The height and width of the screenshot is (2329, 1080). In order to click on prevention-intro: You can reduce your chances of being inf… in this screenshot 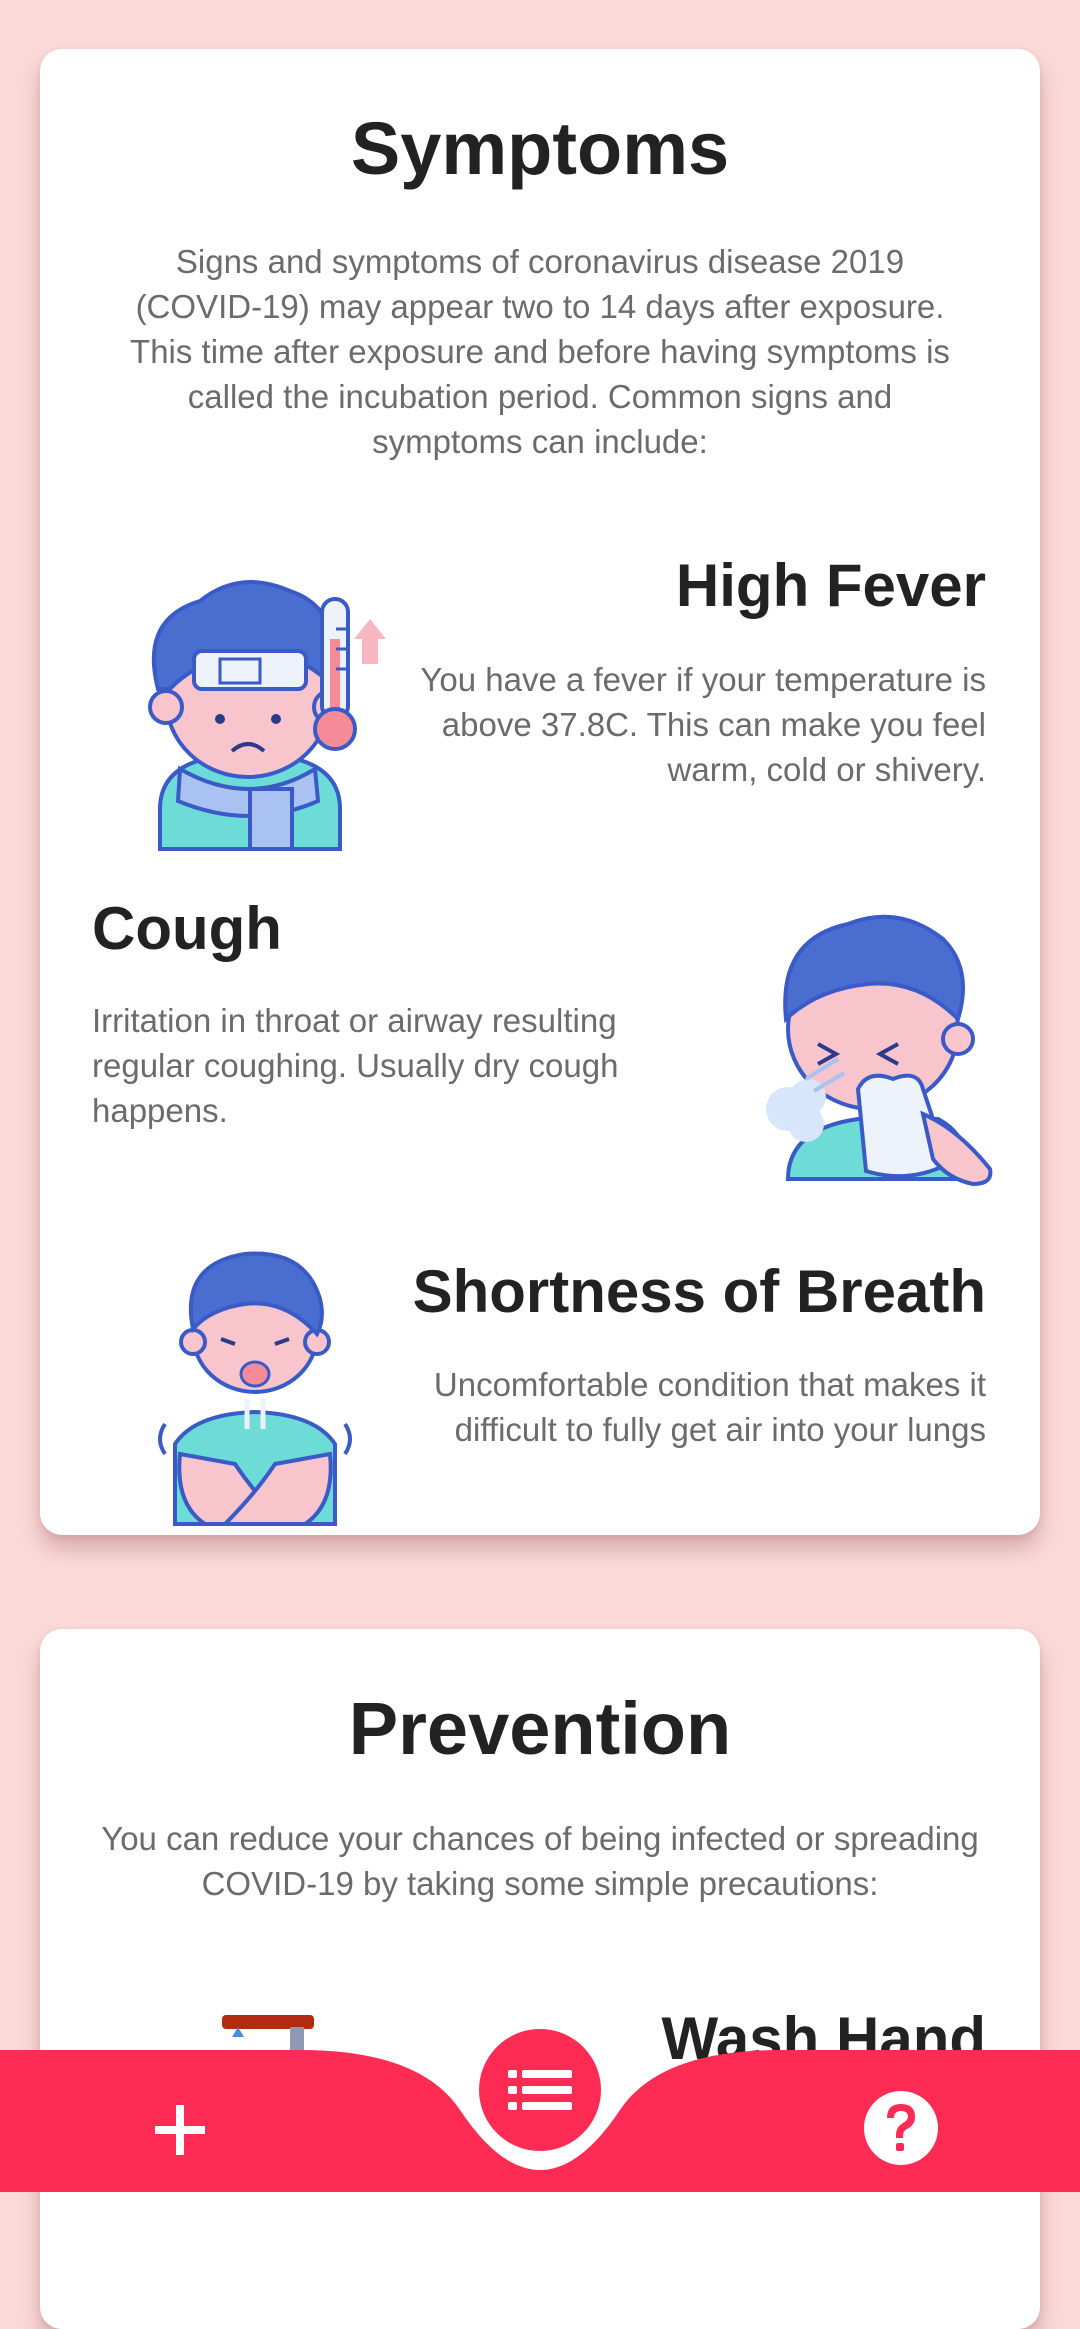, I will do `click(540, 1861)`.